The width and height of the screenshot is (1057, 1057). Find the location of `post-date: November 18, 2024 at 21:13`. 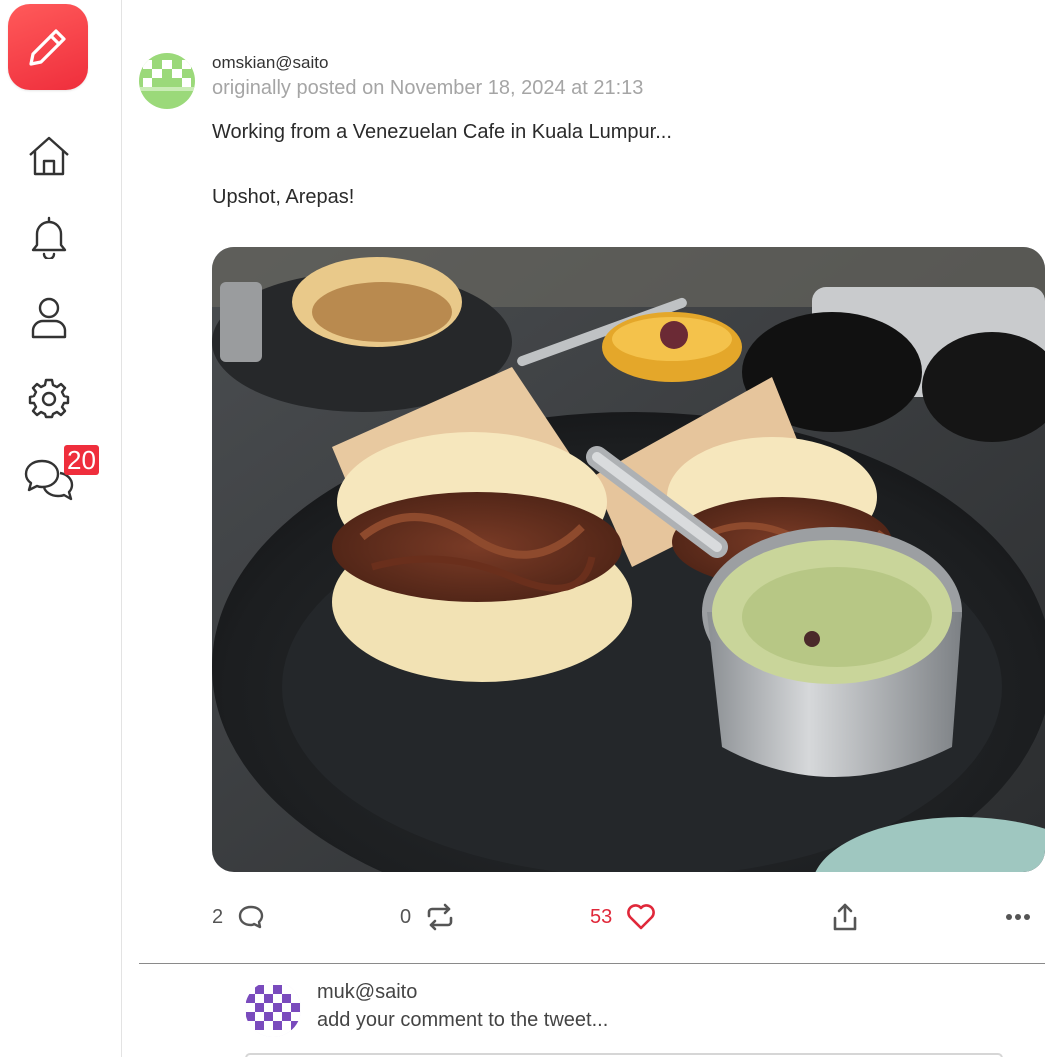

post-date: November 18, 2024 at 21:13 is located at coordinates (517, 88).